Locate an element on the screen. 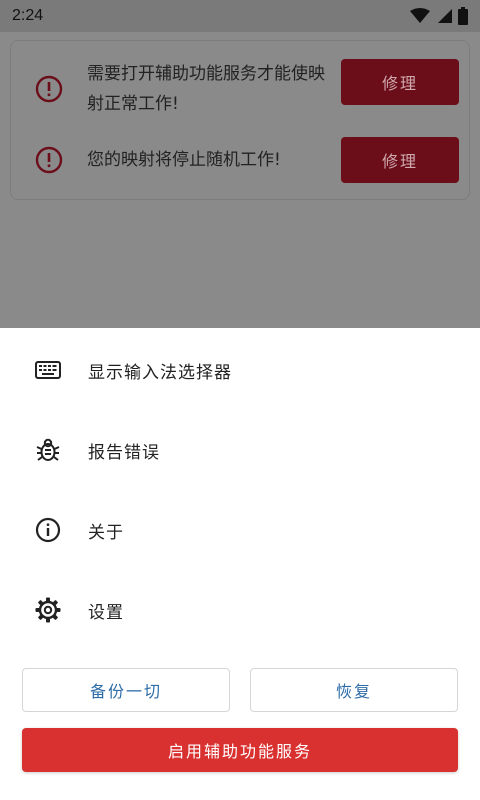 The image size is (480, 800). backup-all-button: 备份一切 is located at coordinates (126, 690).